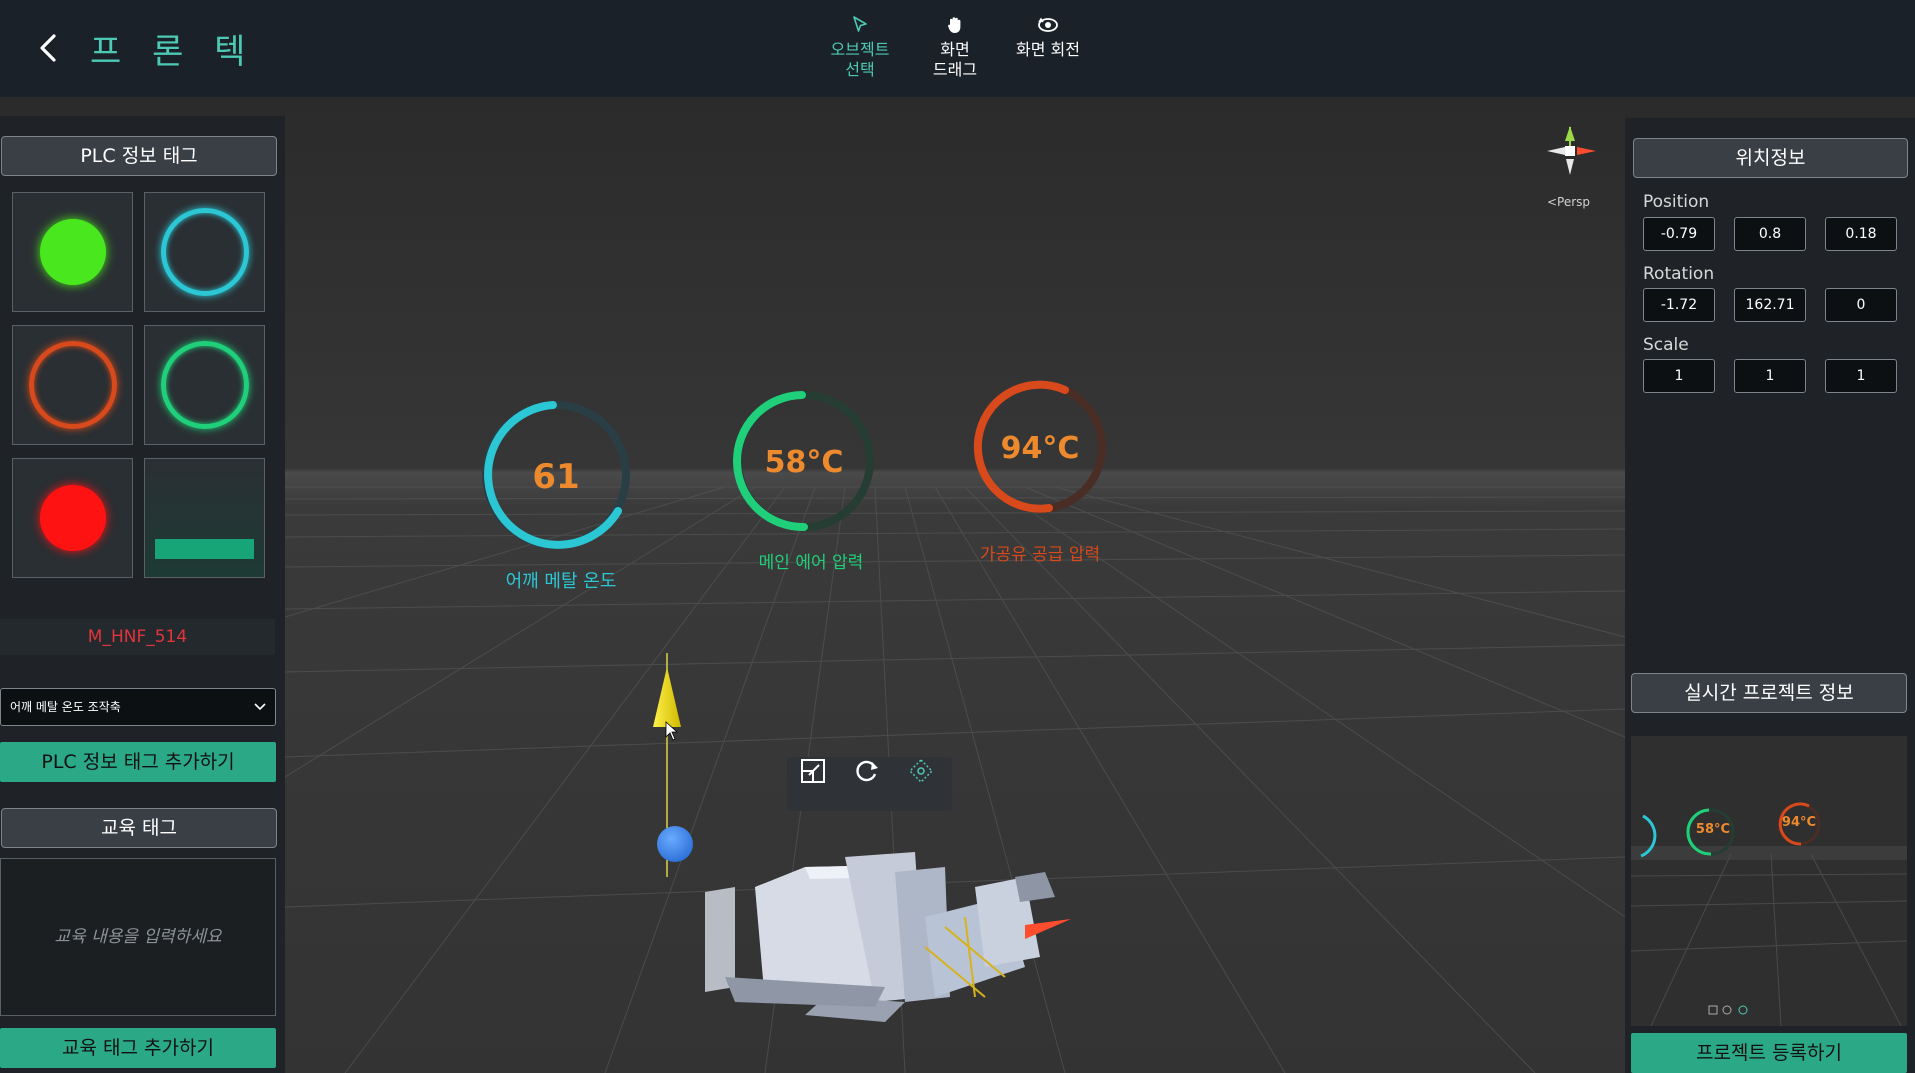 The height and width of the screenshot is (1073, 1915). I want to click on gauge-label-shoulder-metal-temperature: 어깨 메탈 온도, so click(561, 581).